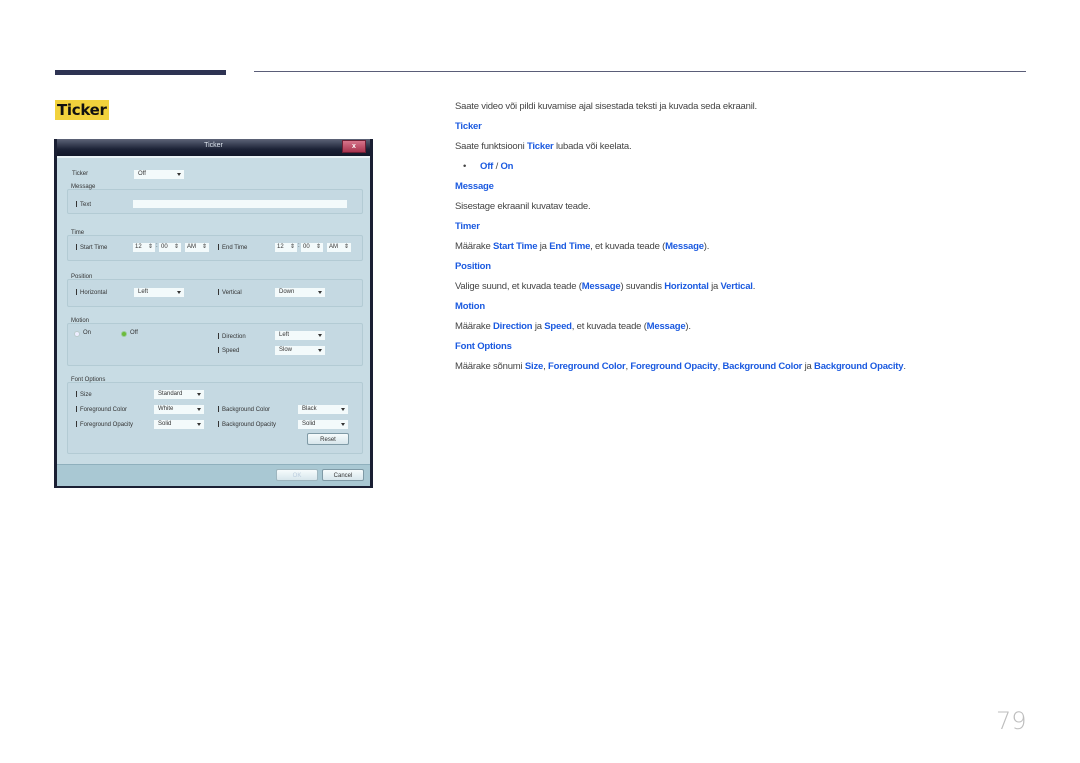 This screenshot has width=1080, height=763. Describe the element at coordinates (159, 174) in the screenshot. I see `ticker-select: Off` at that location.